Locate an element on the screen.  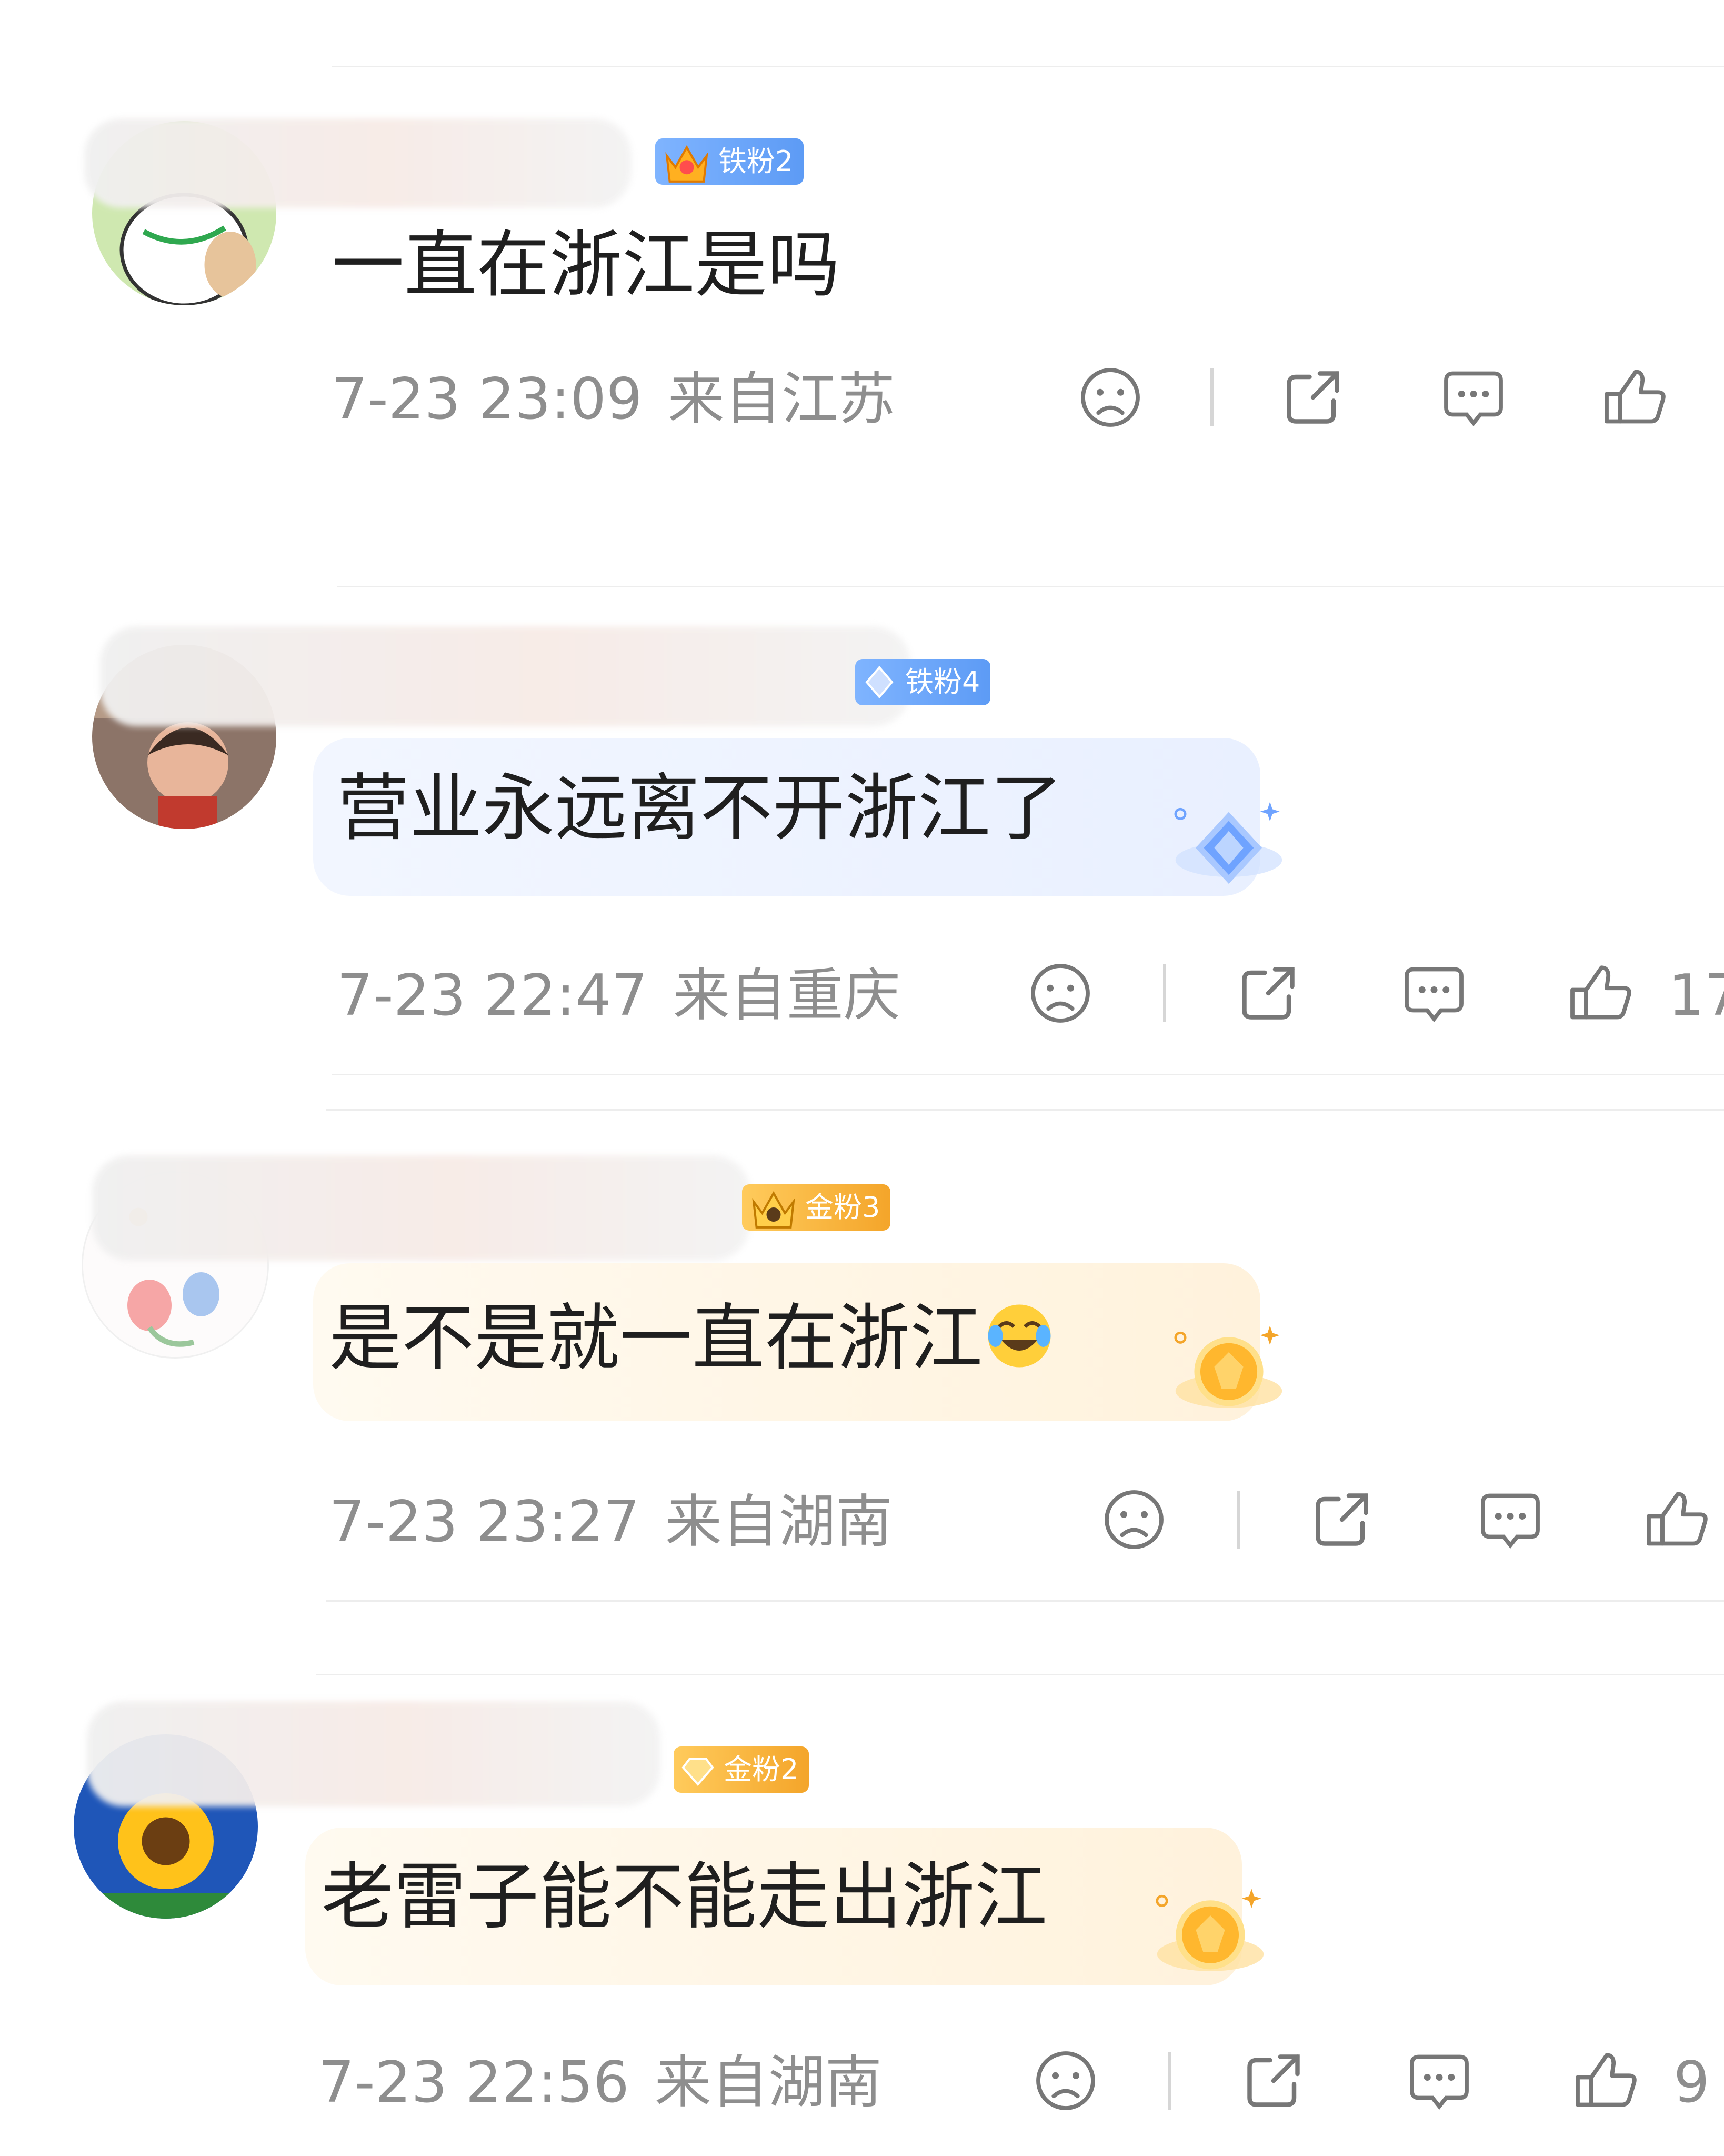
comment-location: 来自重庆 is located at coordinates (786, 996).